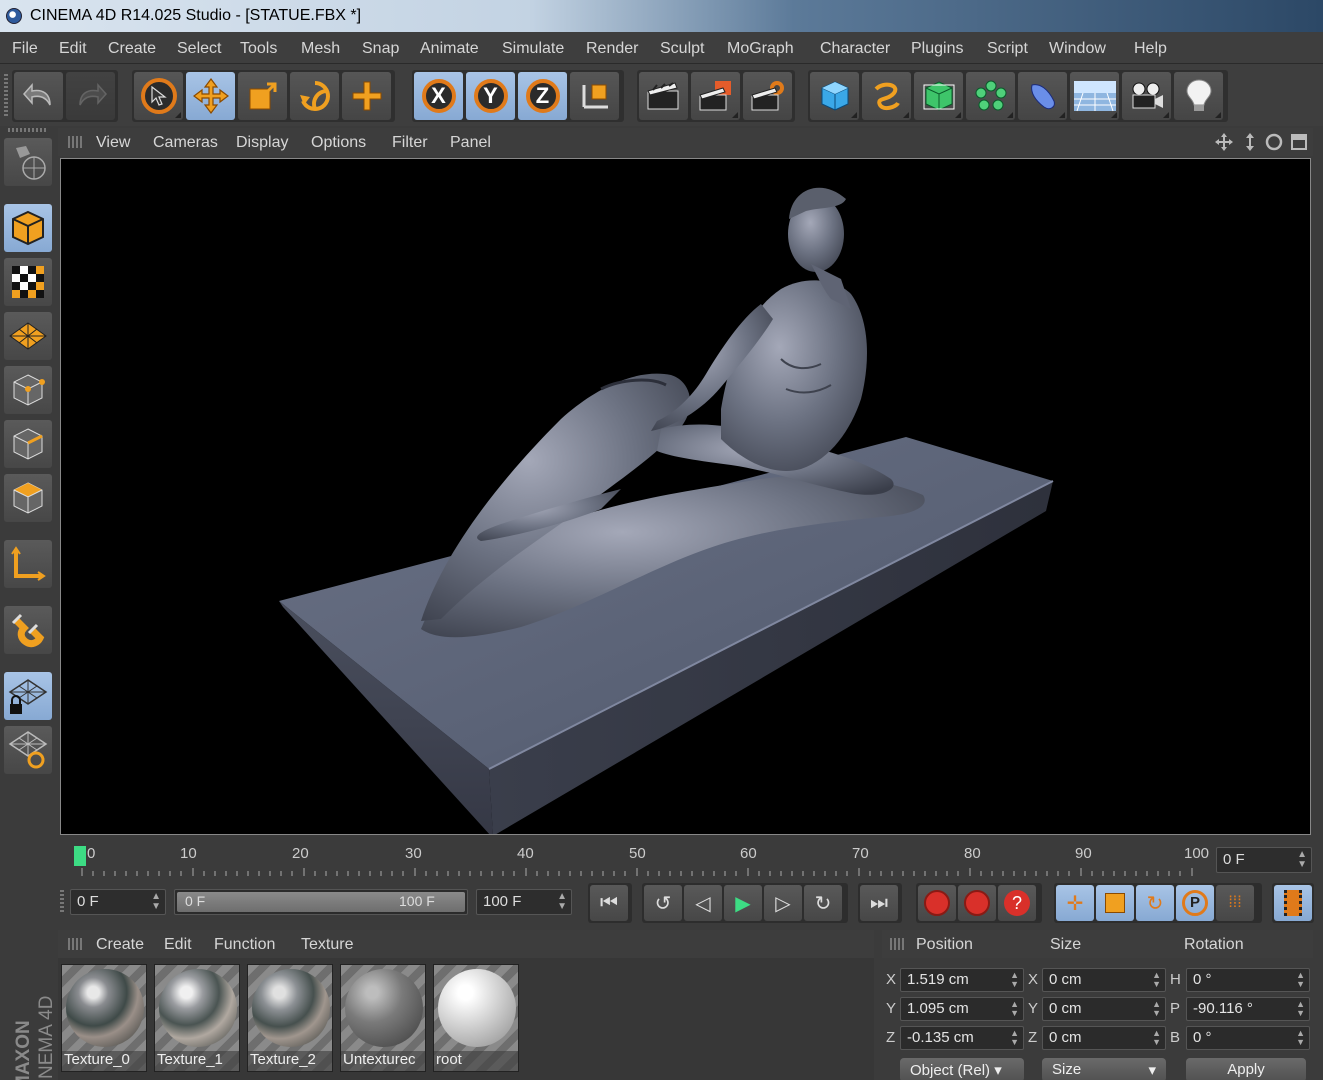 This screenshot has height=1080, width=1323. I want to click on transport-grip, so click(62, 902).